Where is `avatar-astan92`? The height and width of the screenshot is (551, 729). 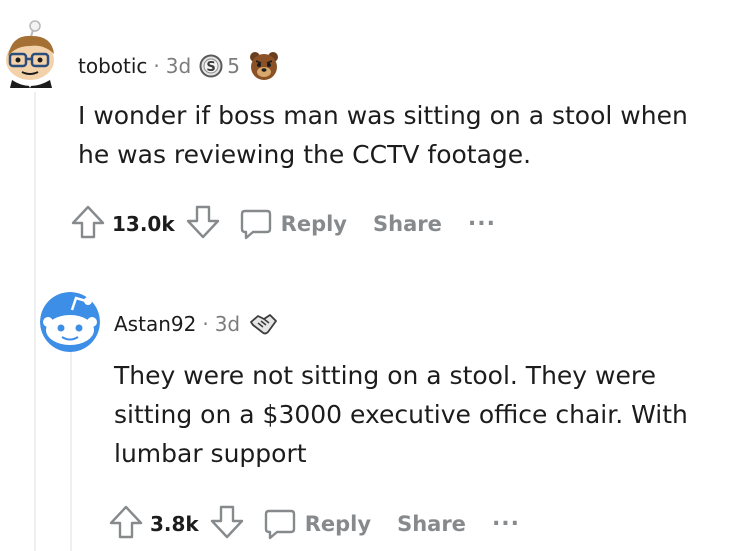 avatar-astan92 is located at coordinates (70, 322).